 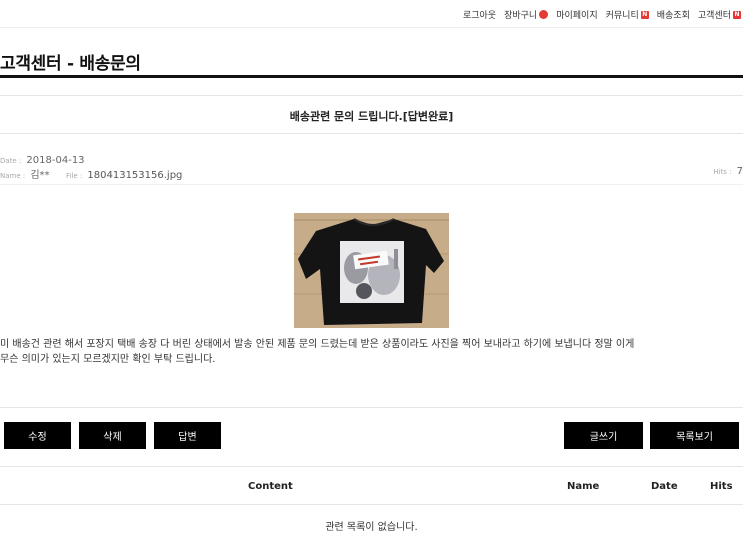 What do you see at coordinates (371, 527) in the screenshot?
I see `empty-list-message: 관련 목록이 없습니다.` at bounding box center [371, 527].